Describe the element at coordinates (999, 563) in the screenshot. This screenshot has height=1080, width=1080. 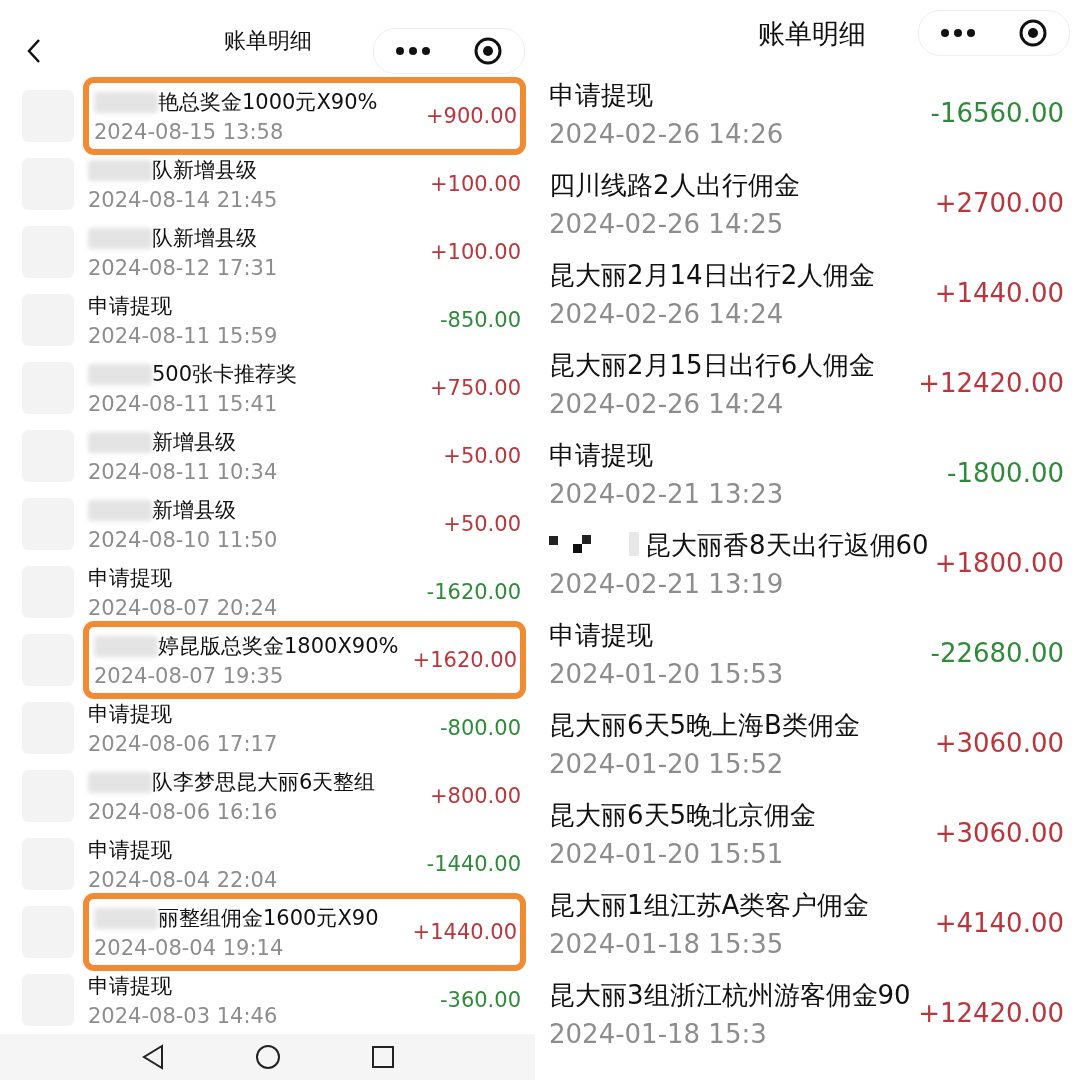
I see `entry-amount: +1800.00` at that location.